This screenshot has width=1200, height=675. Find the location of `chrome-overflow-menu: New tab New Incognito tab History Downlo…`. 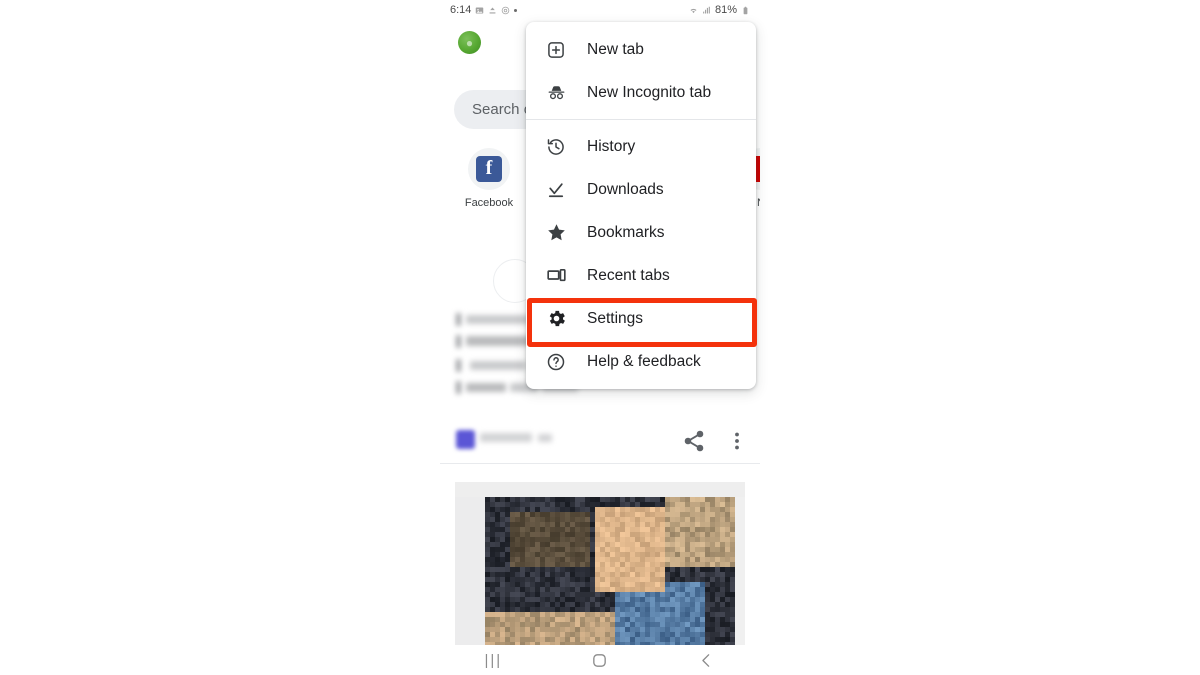

chrome-overflow-menu: New tab New Incognito tab History Downlo… is located at coordinates (641, 205).